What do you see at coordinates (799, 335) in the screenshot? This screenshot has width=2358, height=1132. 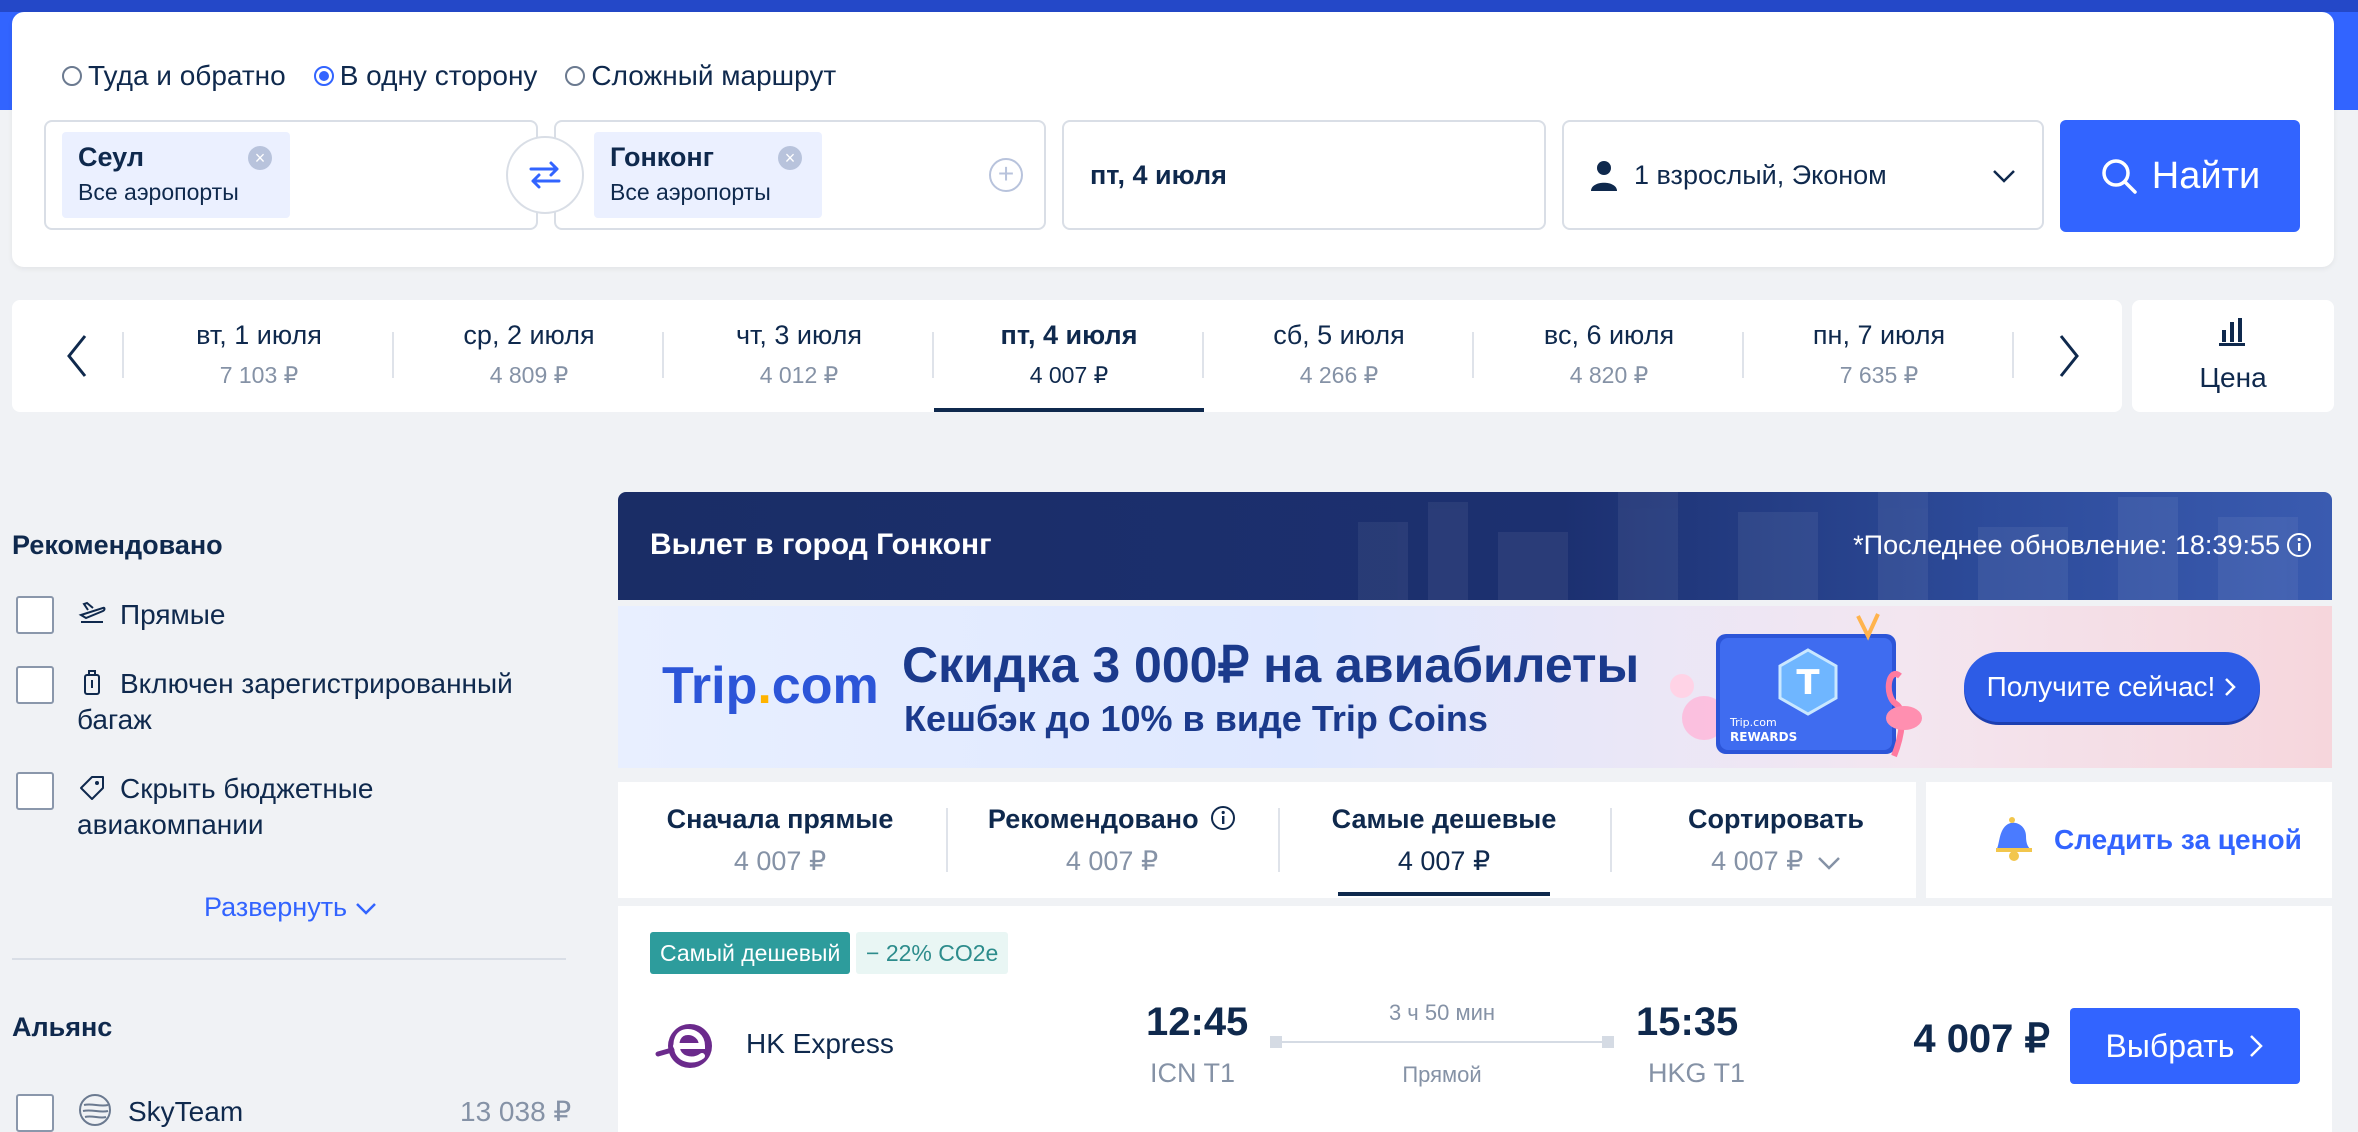 I see `date-option-day: чт, 3 июля` at bounding box center [799, 335].